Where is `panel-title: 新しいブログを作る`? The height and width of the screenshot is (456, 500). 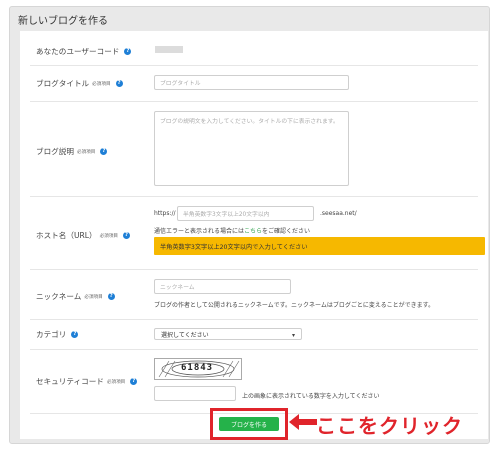
panel-title: 新しいブログを作る is located at coordinates (63, 21).